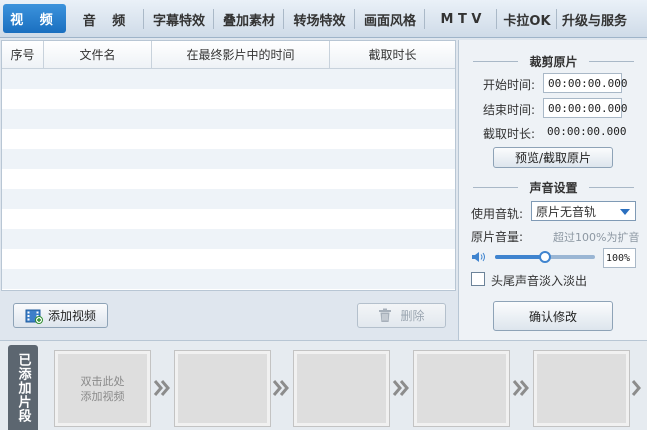 The image size is (647, 430). Describe the element at coordinates (179, 19) in the screenshot. I see `tab-subtitle-effects: 字幕特效` at that location.